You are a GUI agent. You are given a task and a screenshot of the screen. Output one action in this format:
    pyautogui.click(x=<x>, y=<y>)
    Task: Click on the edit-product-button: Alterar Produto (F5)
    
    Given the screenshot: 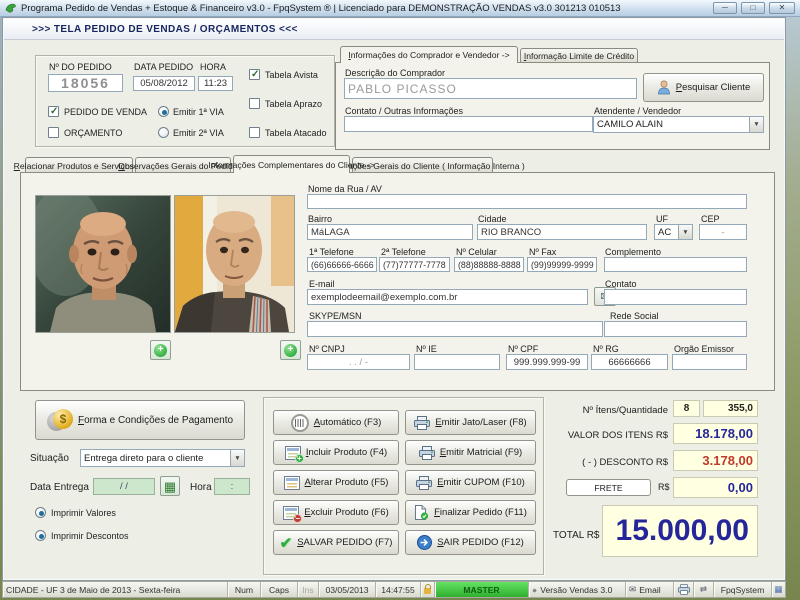 What is the action you would take?
    pyautogui.click(x=336, y=482)
    